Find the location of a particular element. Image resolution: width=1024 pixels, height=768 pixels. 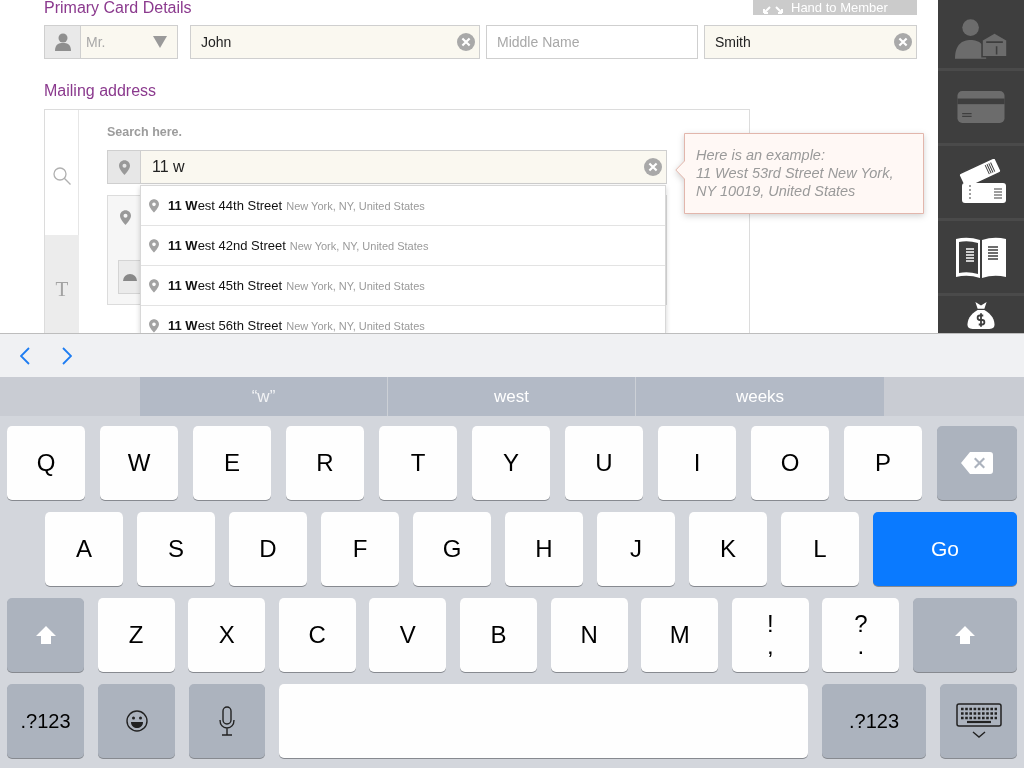

keyboard-key: Q is located at coordinates (46, 463).